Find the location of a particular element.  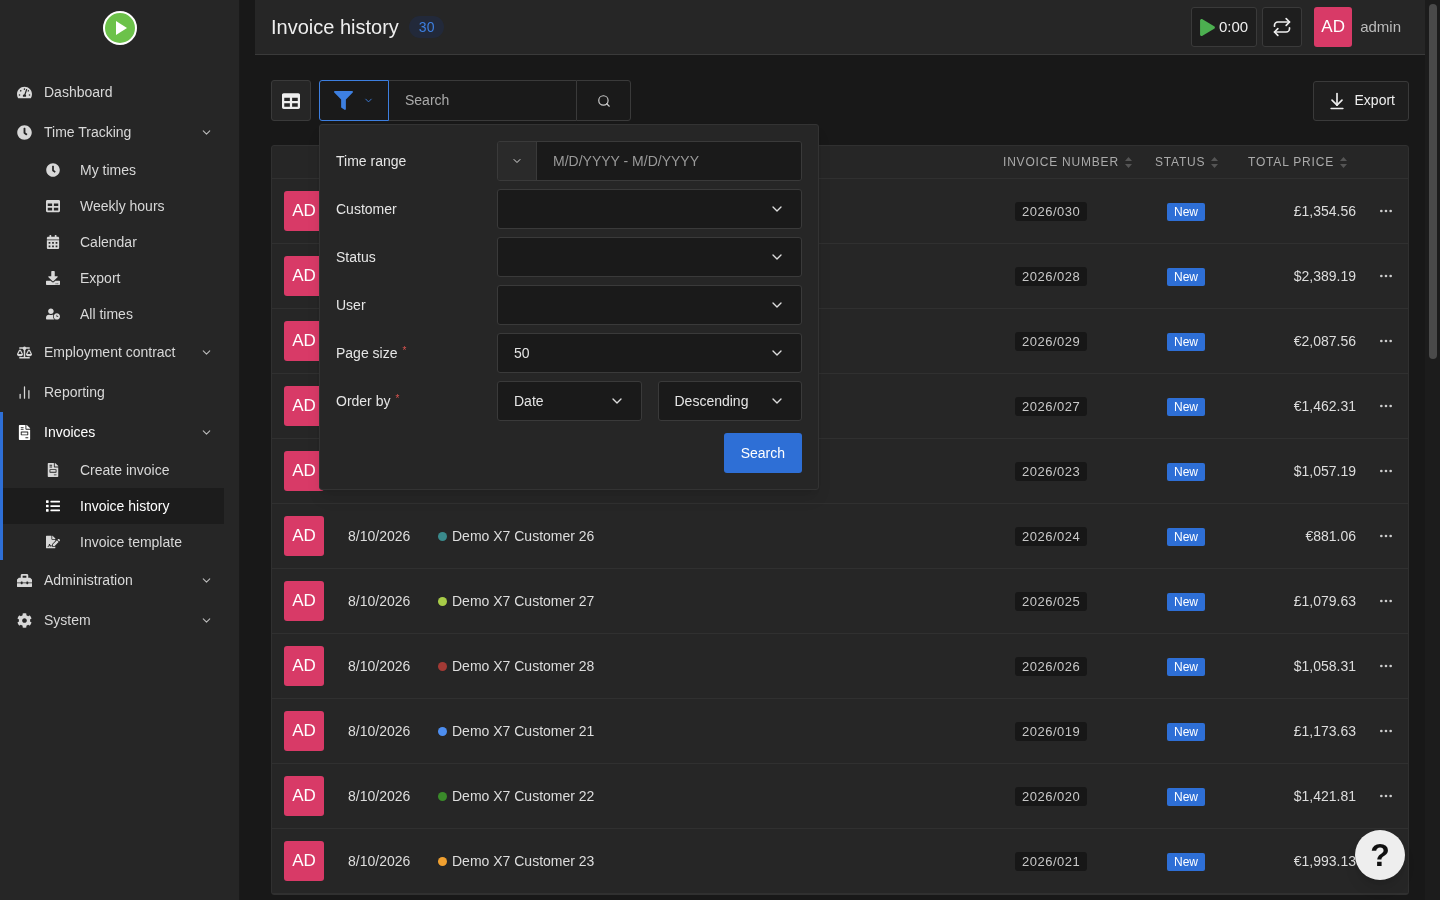

logo-icon is located at coordinates (119, 28).